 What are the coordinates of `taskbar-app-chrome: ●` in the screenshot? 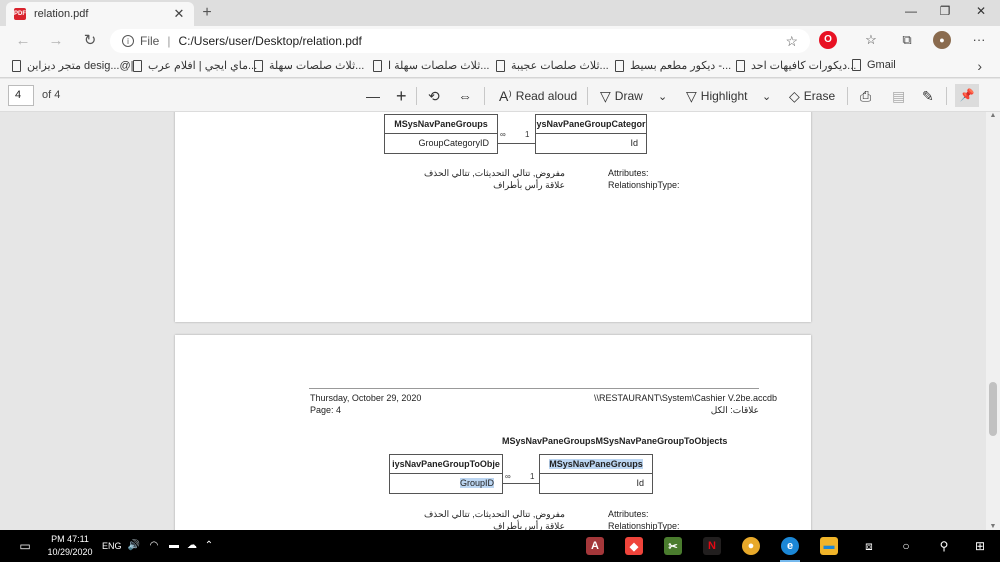 It's located at (751, 546).